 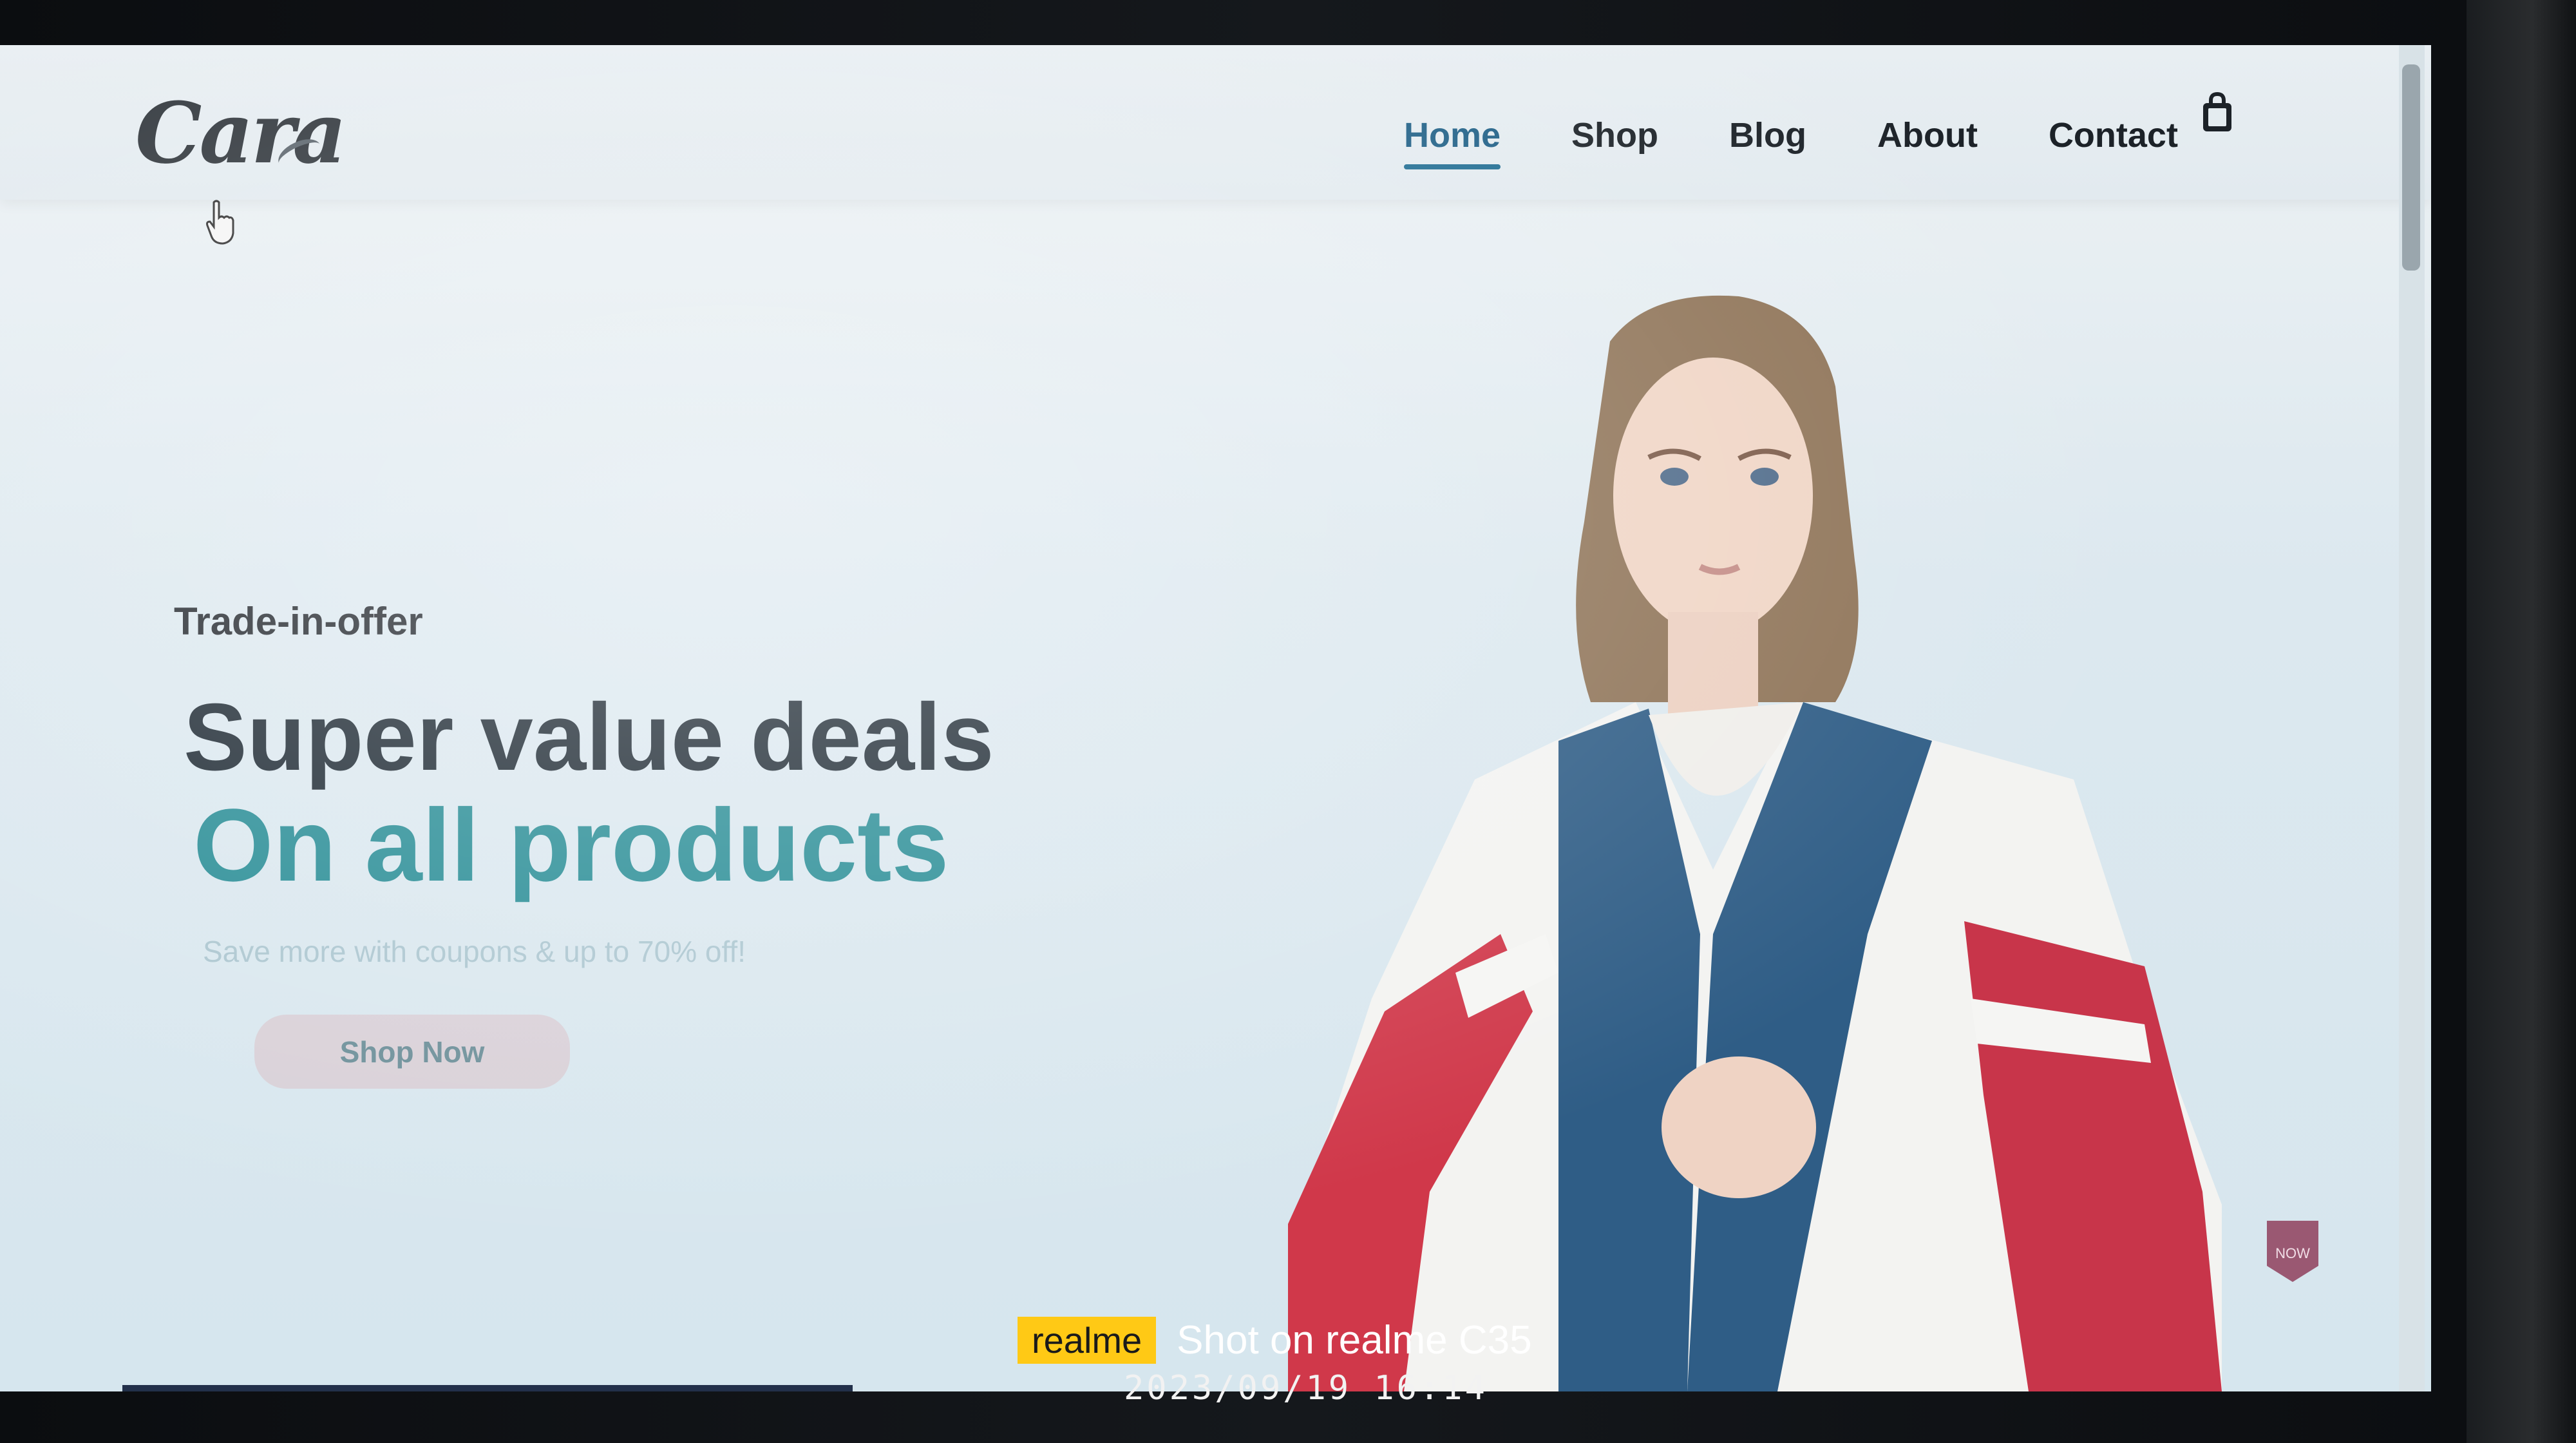 I want to click on nav-blog: Blog, so click(x=1768, y=135).